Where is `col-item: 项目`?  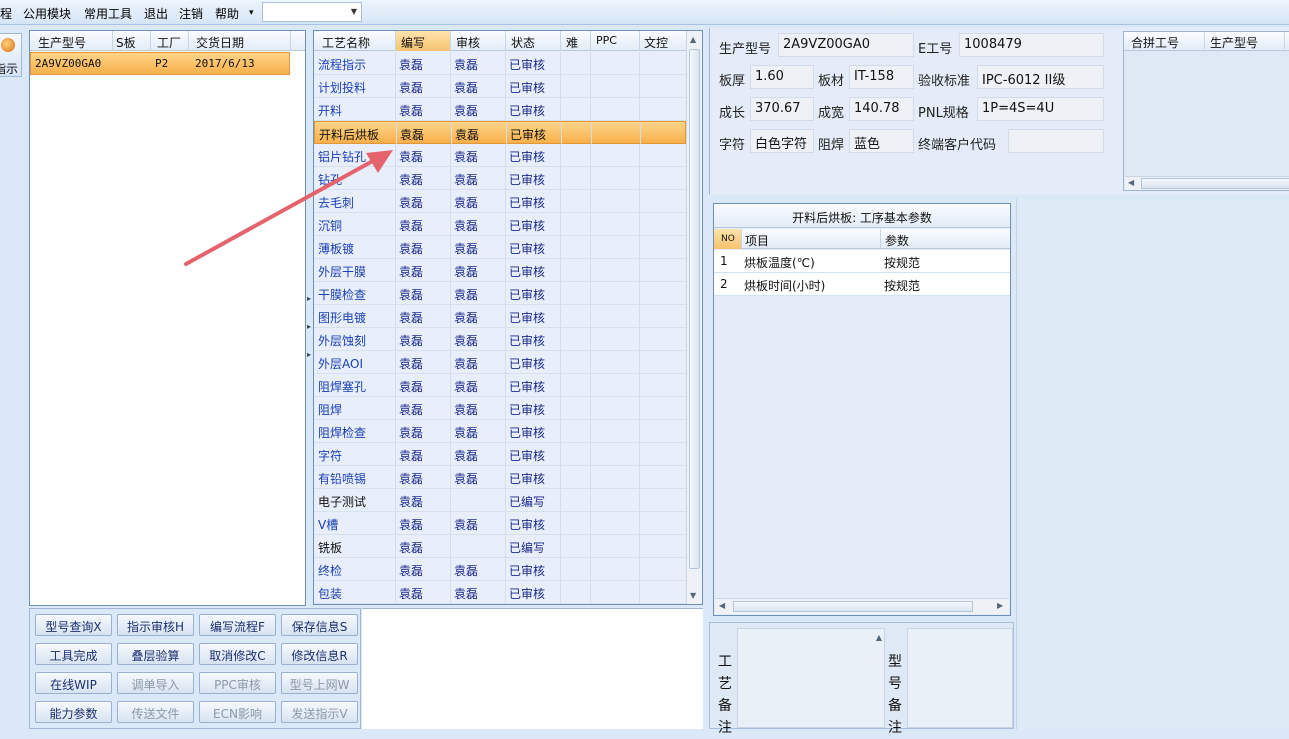
col-item: 项目 is located at coordinates (757, 240).